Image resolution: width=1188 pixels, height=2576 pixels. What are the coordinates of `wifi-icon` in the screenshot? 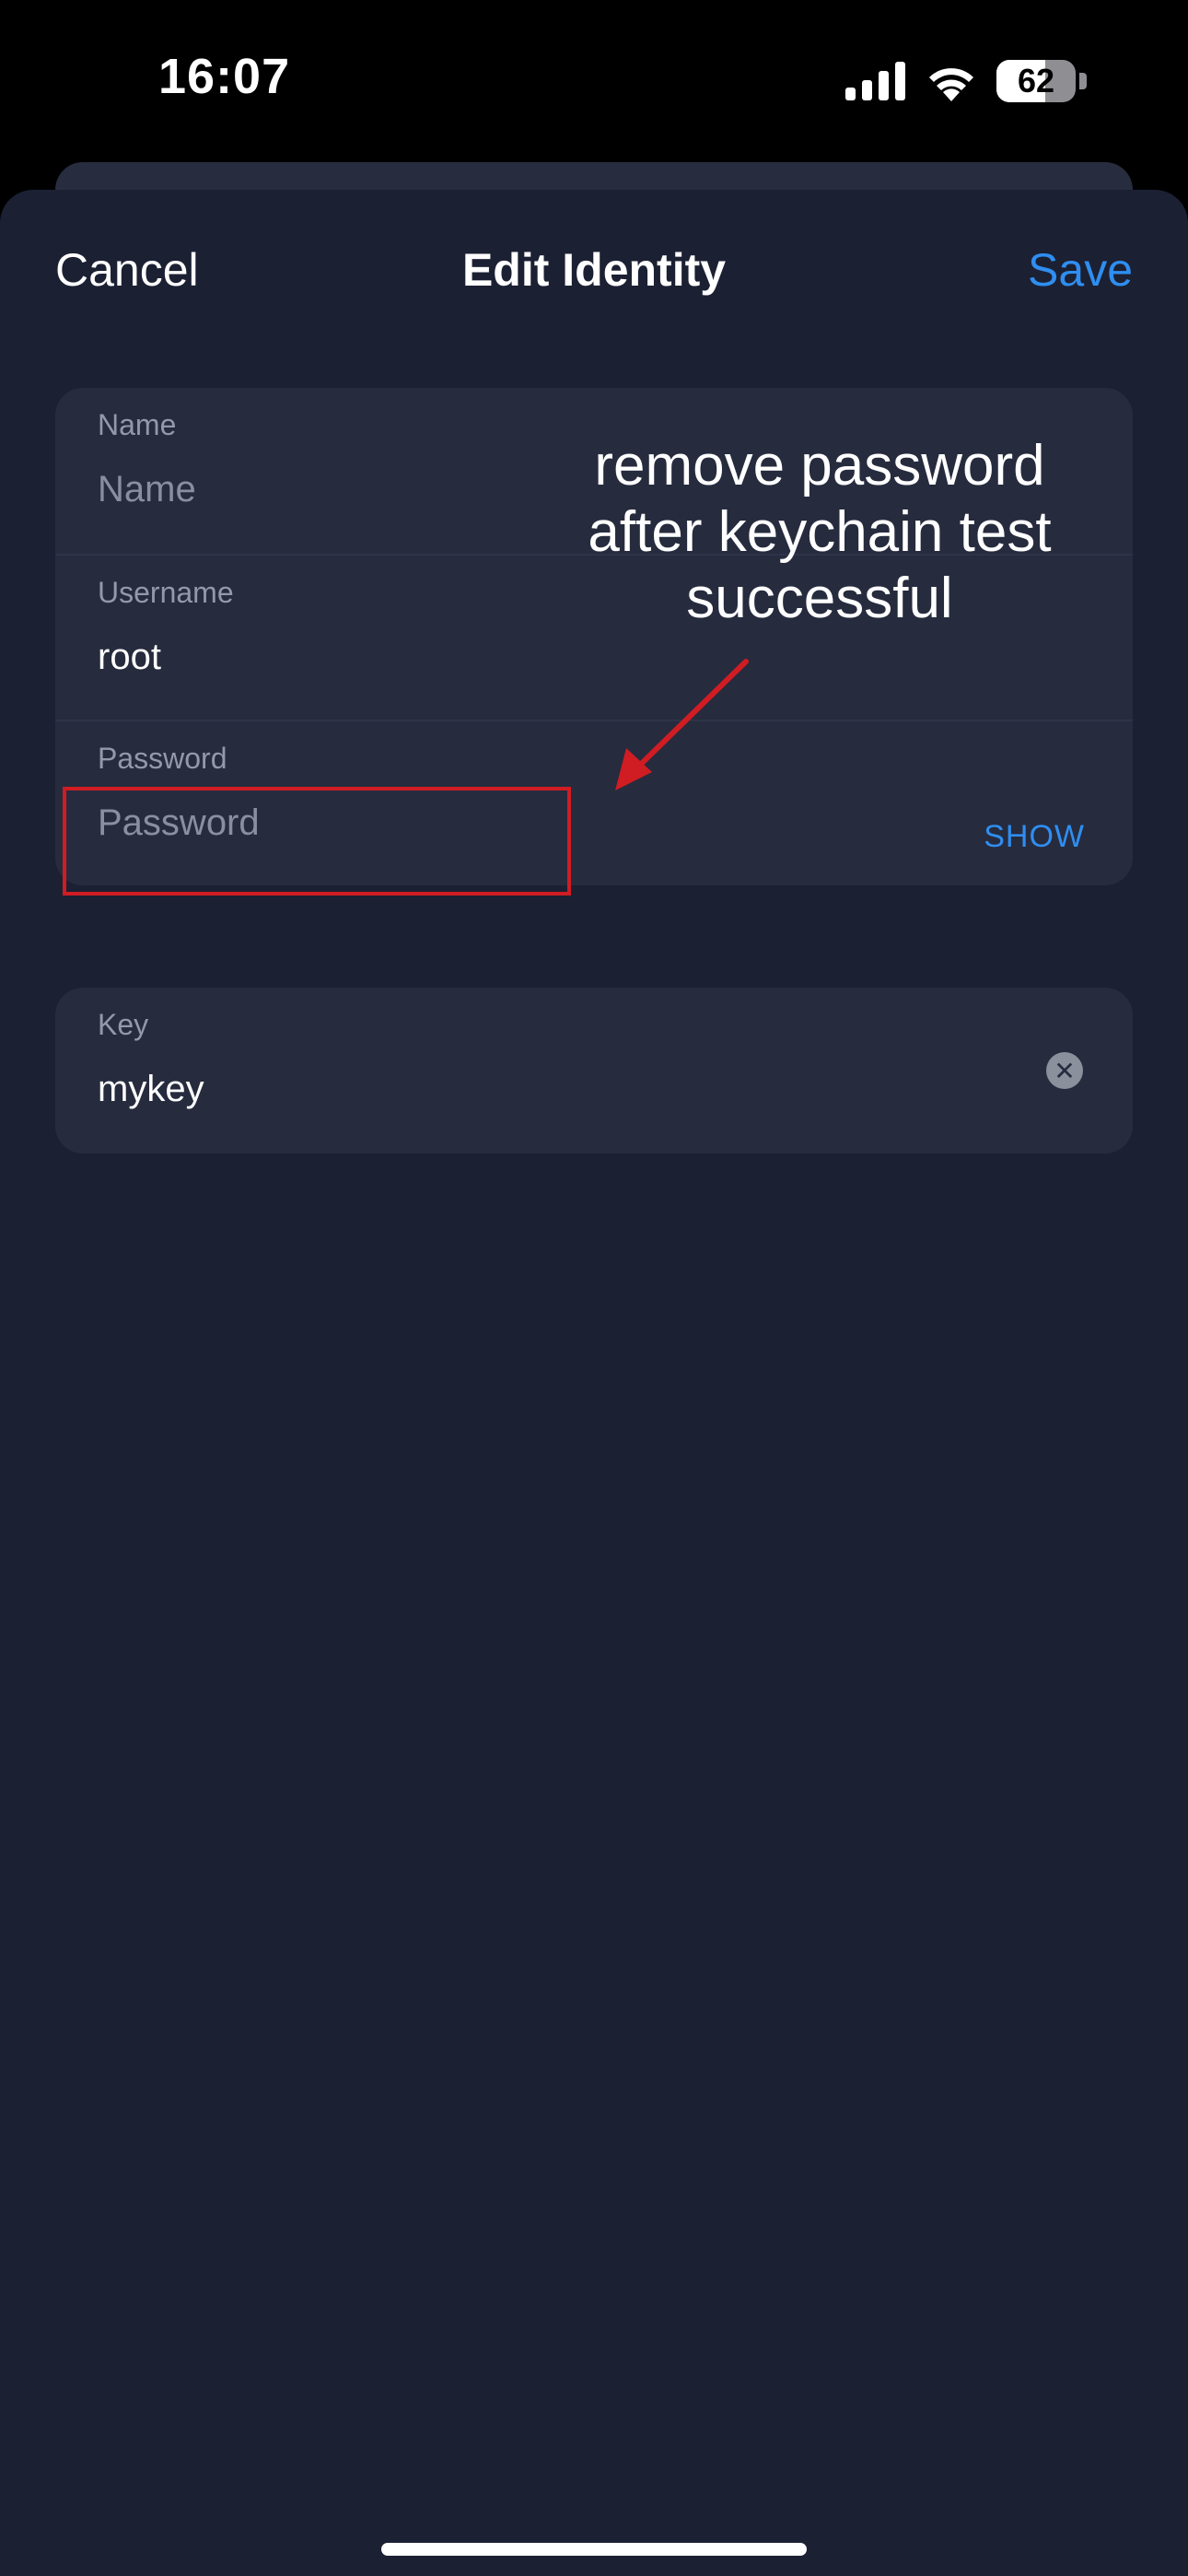 It's located at (951, 84).